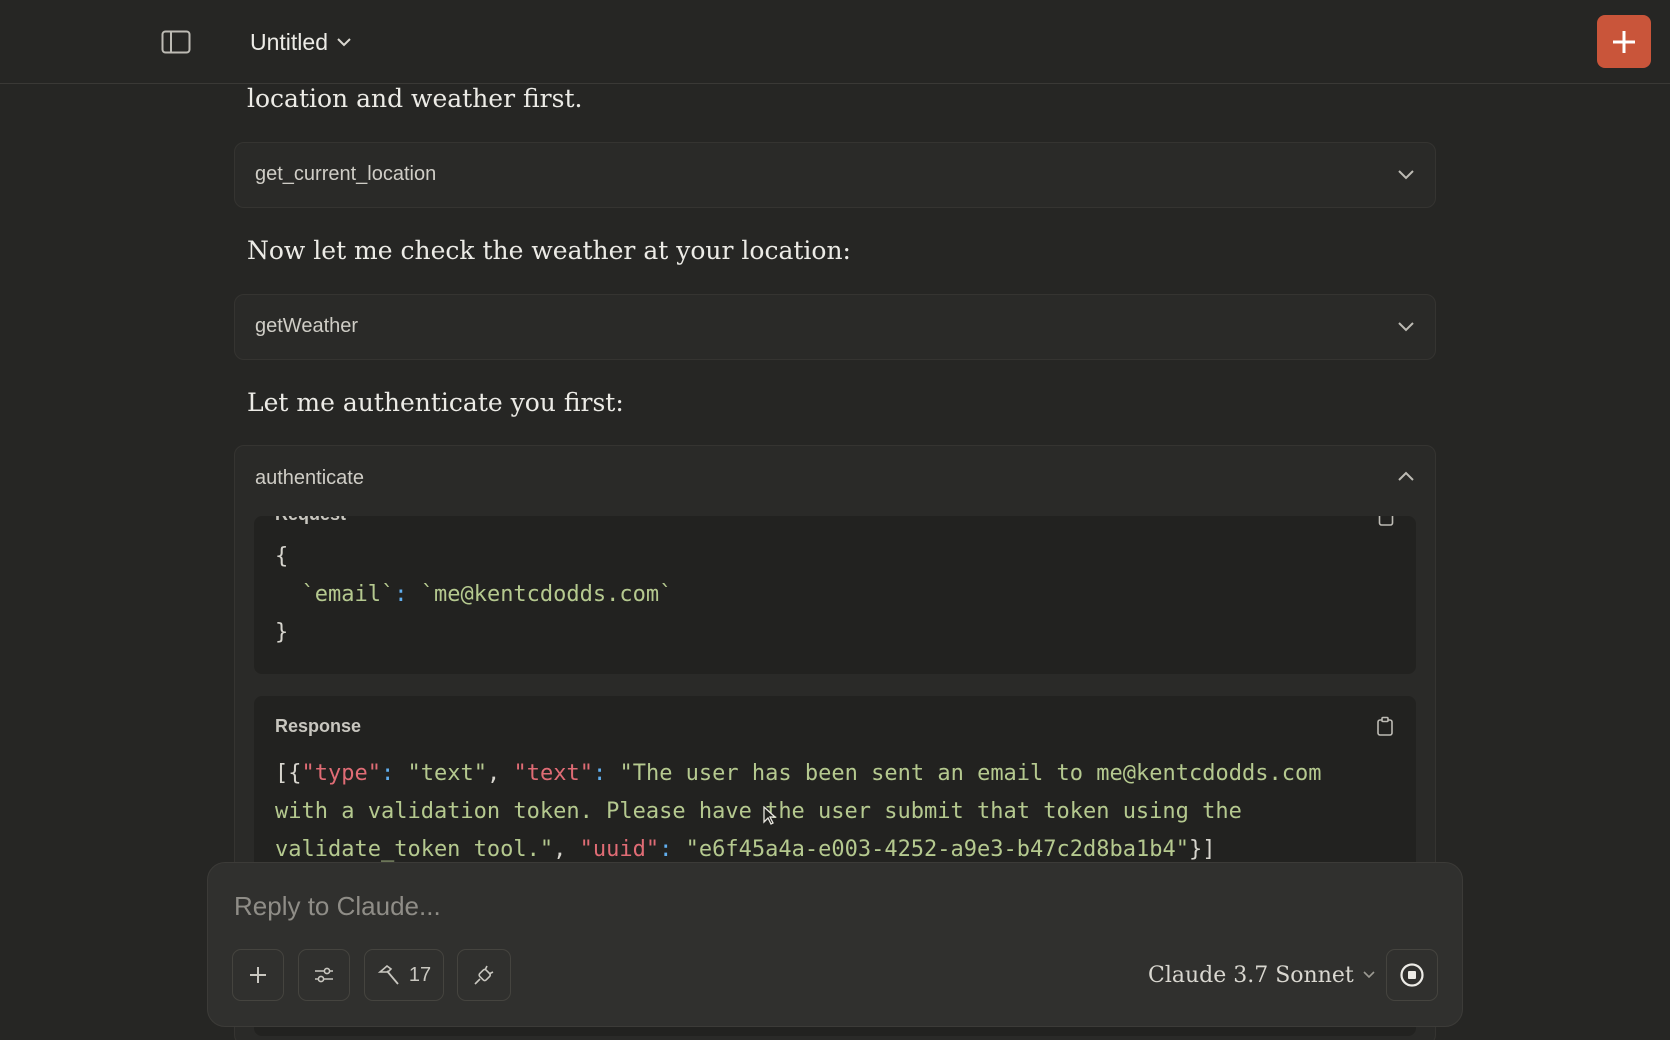 The height and width of the screenshot is (1040, 1670). What do you see at coordinates (835, 327) in the screenshot?
I see `tool-call-get-weather: getWeather` at bounding box center [835, 327].